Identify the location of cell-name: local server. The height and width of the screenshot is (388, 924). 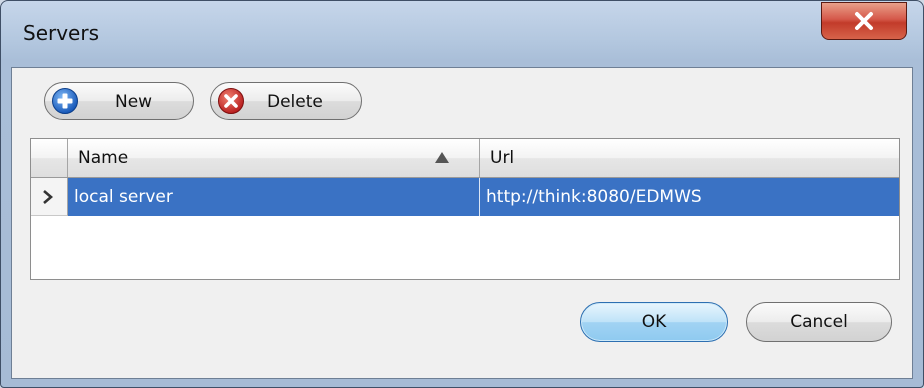
(274, 197).